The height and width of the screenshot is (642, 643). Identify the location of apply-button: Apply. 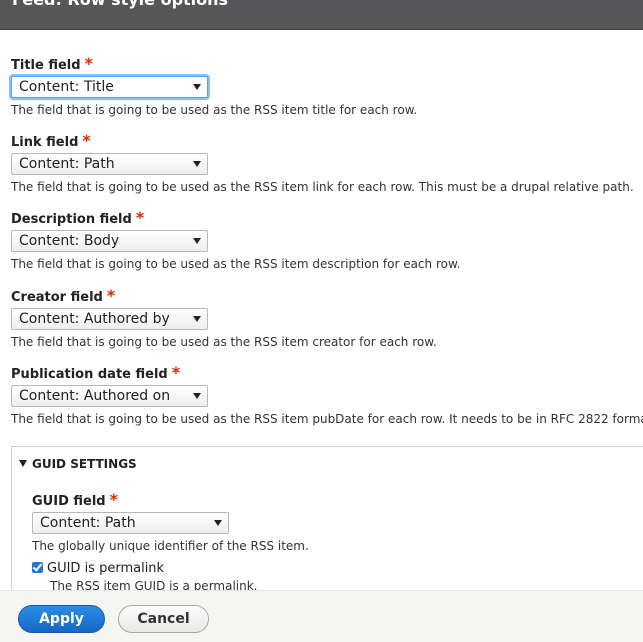
(61, 619).